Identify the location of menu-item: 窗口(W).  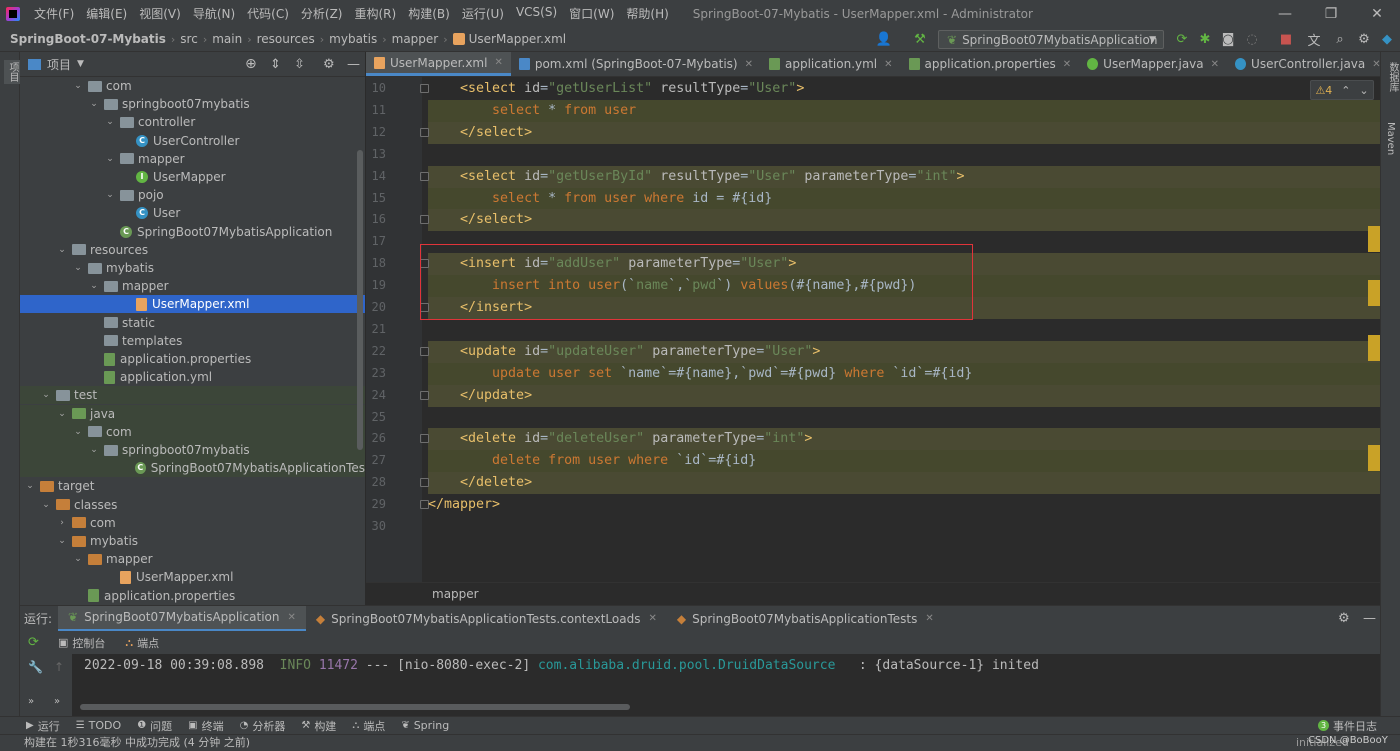
(591, 13).